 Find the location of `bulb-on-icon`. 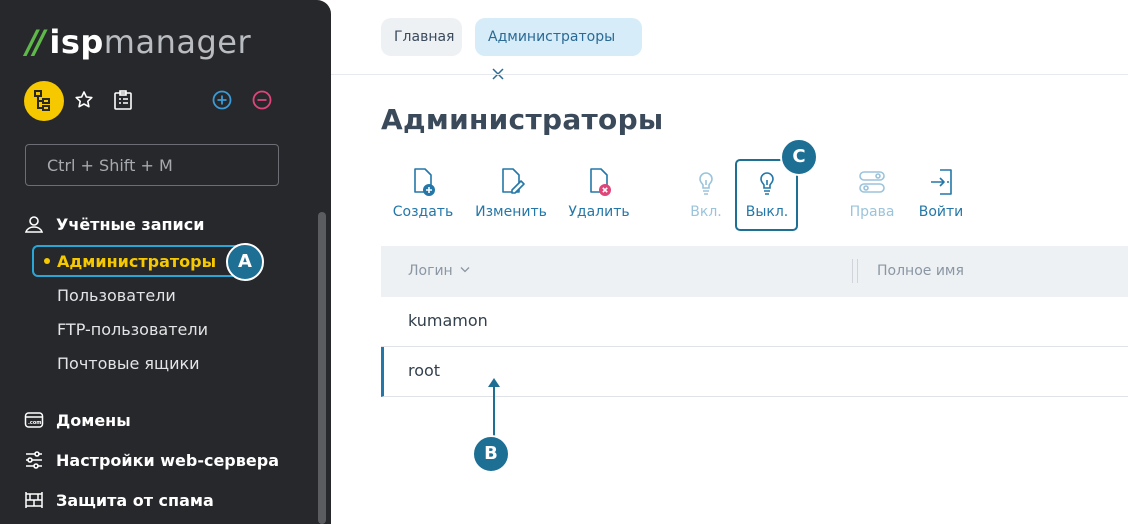

bulb-on-icon is located at coordinates (706, 183).